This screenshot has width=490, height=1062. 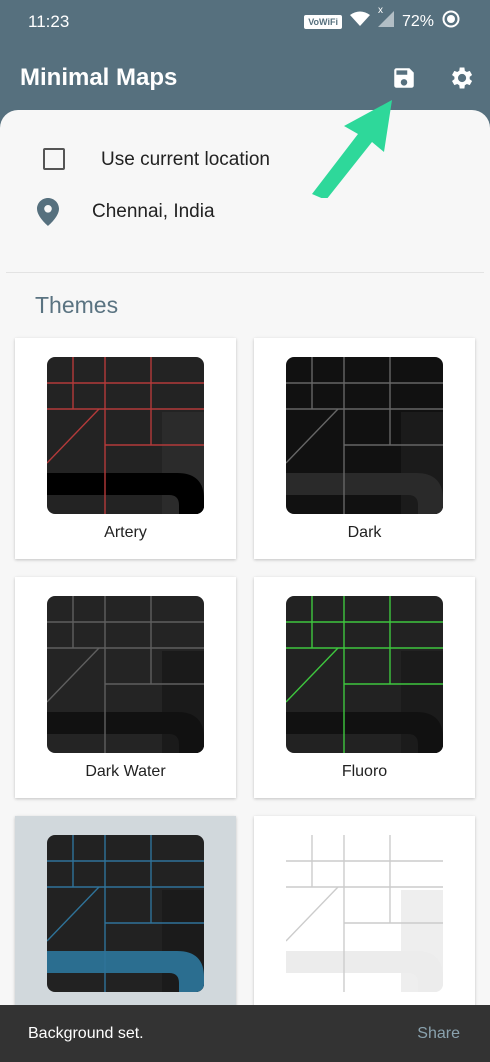 I want to click on wifi-icon, so click(x=359, y=21).